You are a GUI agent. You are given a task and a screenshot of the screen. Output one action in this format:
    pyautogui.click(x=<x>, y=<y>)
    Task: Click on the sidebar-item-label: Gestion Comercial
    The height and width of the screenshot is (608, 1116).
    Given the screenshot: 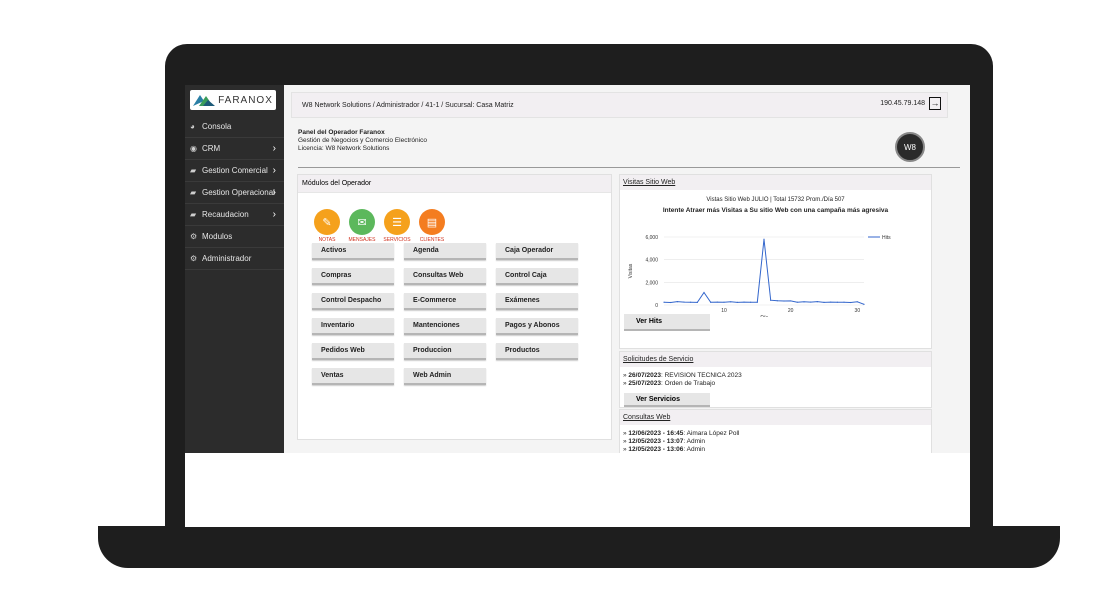 What is the action you would take?
    pyautogui.click(x=235, y=170)
    